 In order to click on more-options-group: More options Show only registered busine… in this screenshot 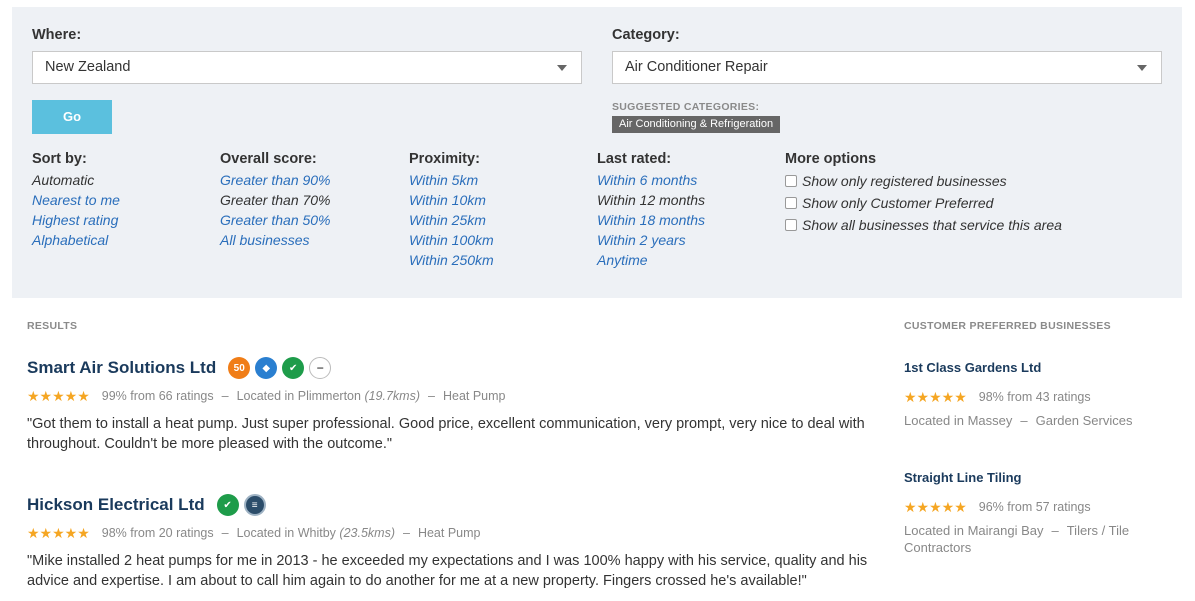, I will do `click(923, 193)`.